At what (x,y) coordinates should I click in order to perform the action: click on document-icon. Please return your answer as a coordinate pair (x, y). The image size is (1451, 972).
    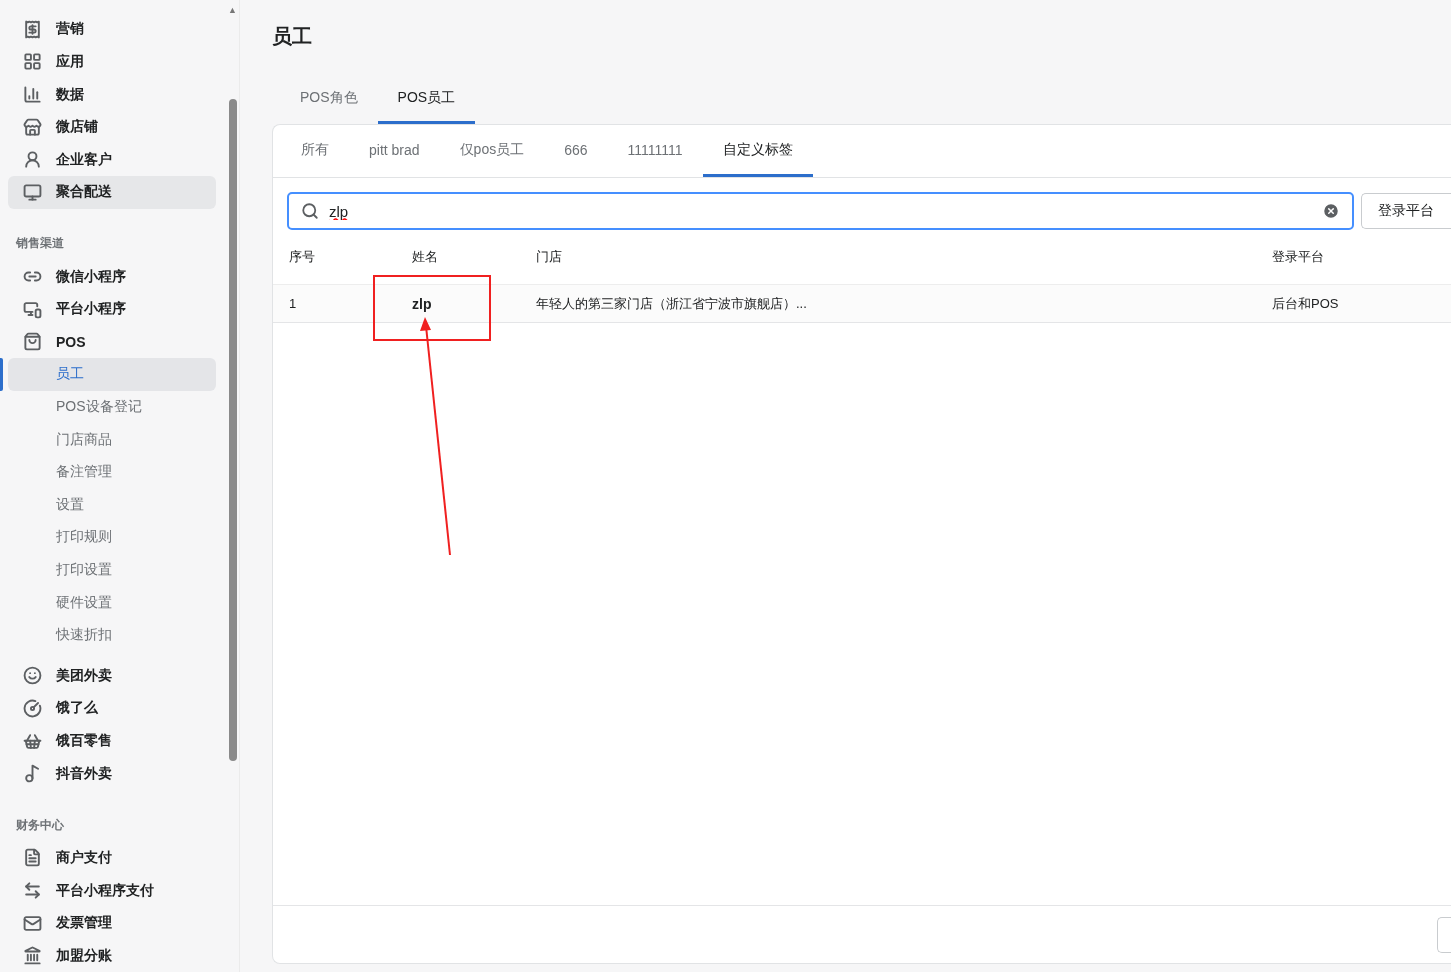
    Looking at the image, I should click on (32, 858).